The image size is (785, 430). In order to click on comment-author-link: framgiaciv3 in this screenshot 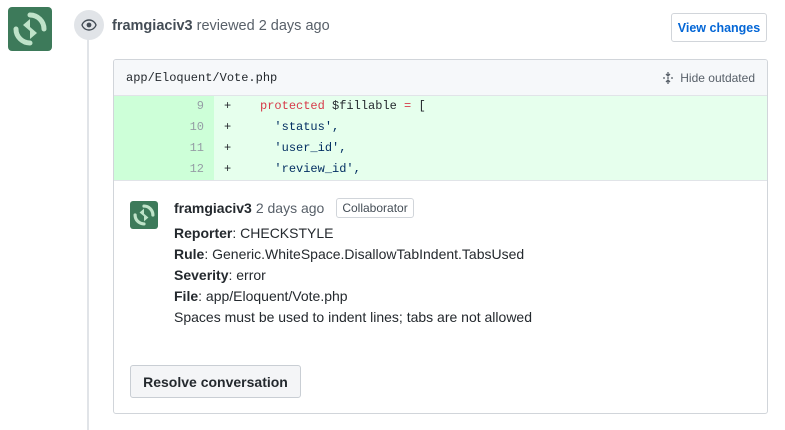, I will do `click(213, 208)`.